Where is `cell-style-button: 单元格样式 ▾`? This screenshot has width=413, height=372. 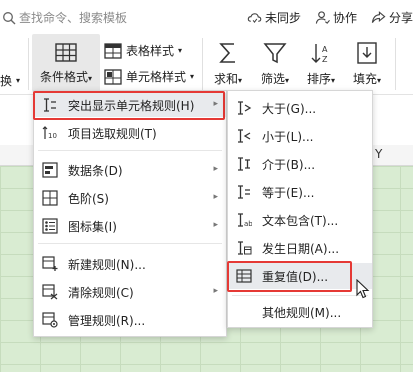
cell-style-button: 单元格样式 ▾ is located at coordinates (149, 76).